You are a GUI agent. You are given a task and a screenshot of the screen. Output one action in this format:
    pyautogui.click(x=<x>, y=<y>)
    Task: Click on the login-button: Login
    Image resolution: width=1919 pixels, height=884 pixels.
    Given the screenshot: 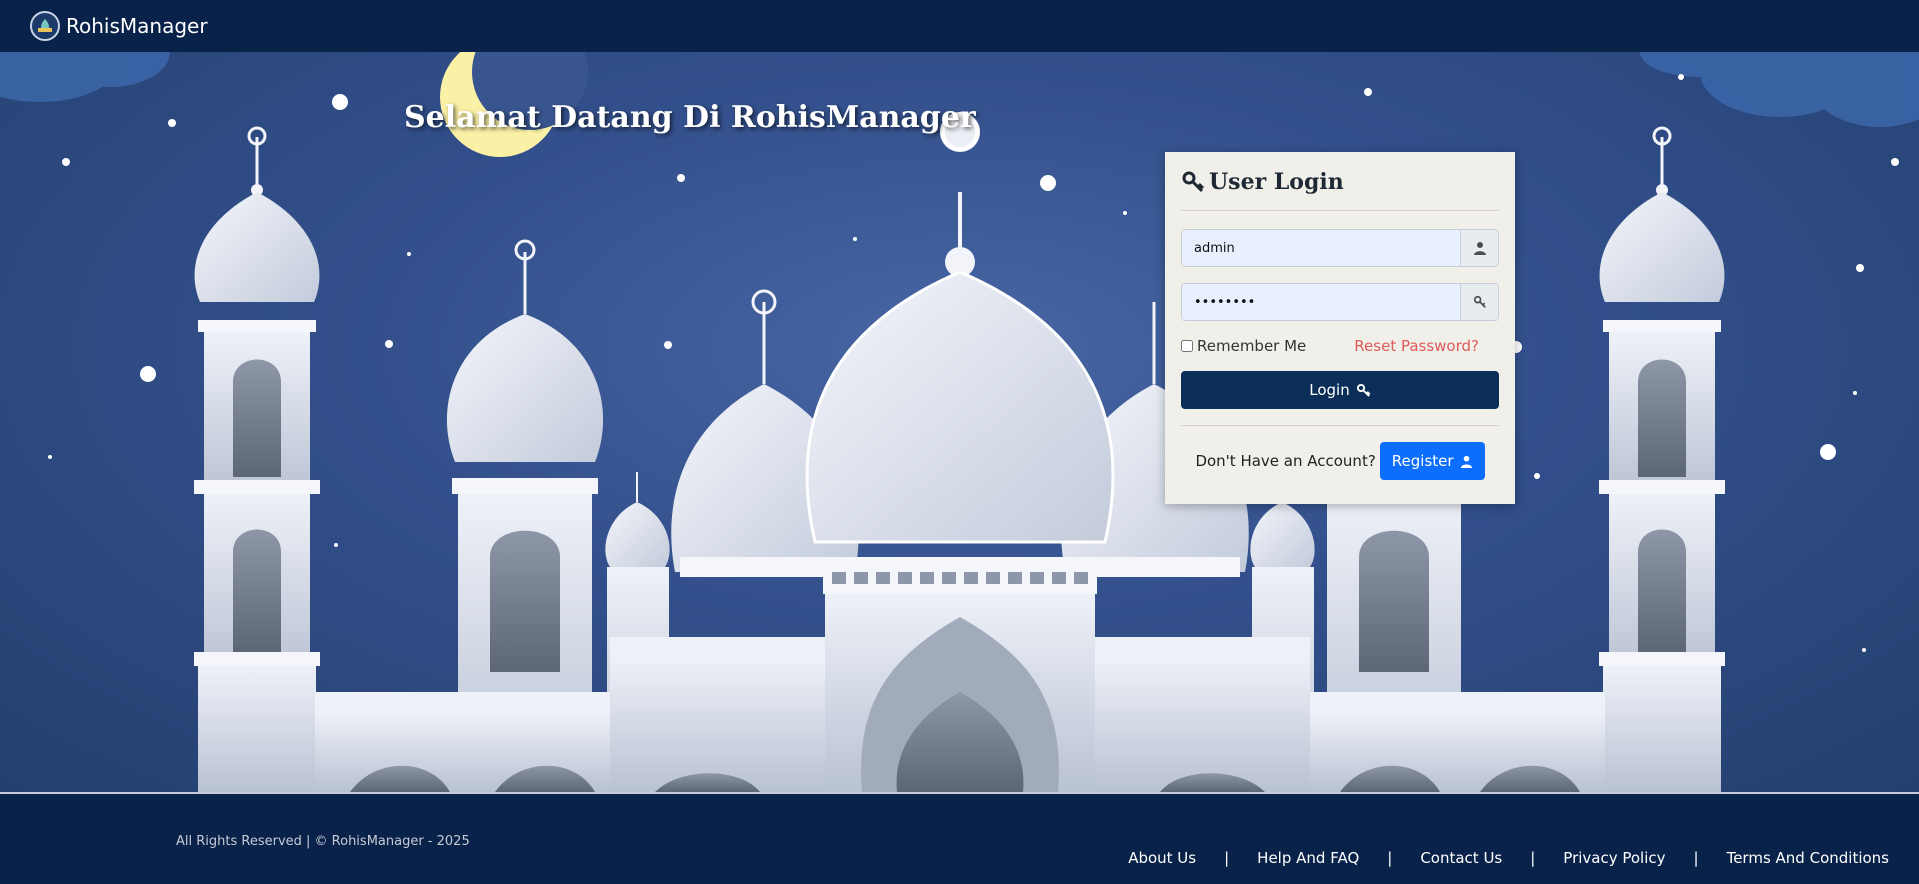 What is the action you would take?
    pyautogui.click(x=1340, y=390)
    